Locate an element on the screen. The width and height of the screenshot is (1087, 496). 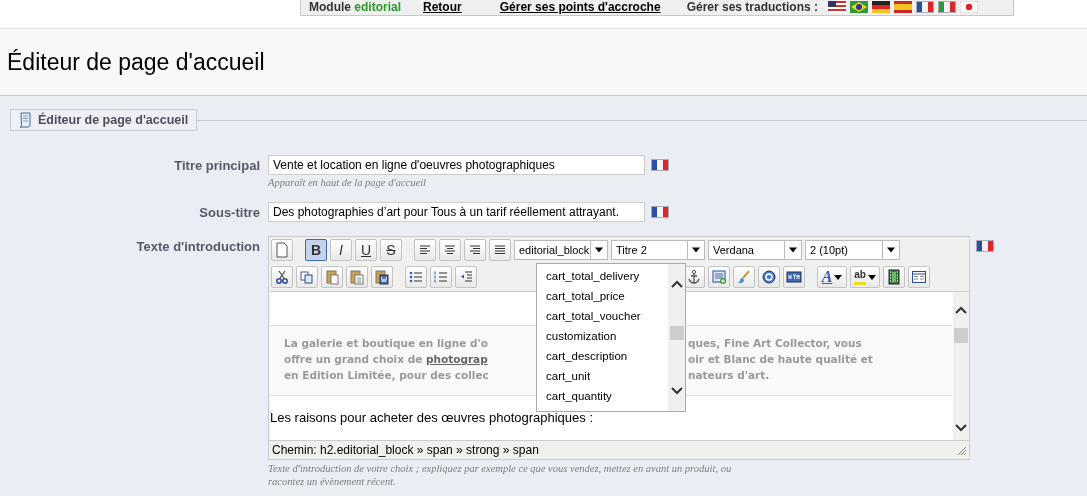
film-icon is located at coordinates (894, 277).